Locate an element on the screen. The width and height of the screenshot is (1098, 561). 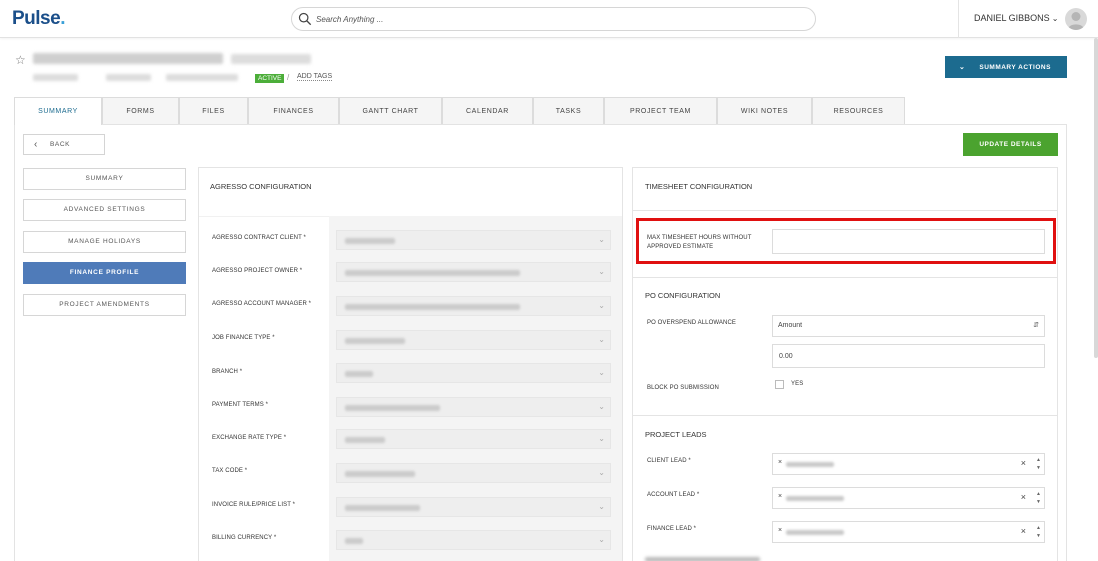
top-bar: Pulse. DANIEL GIBBONS⌄ is located at coordinates (549, 19).